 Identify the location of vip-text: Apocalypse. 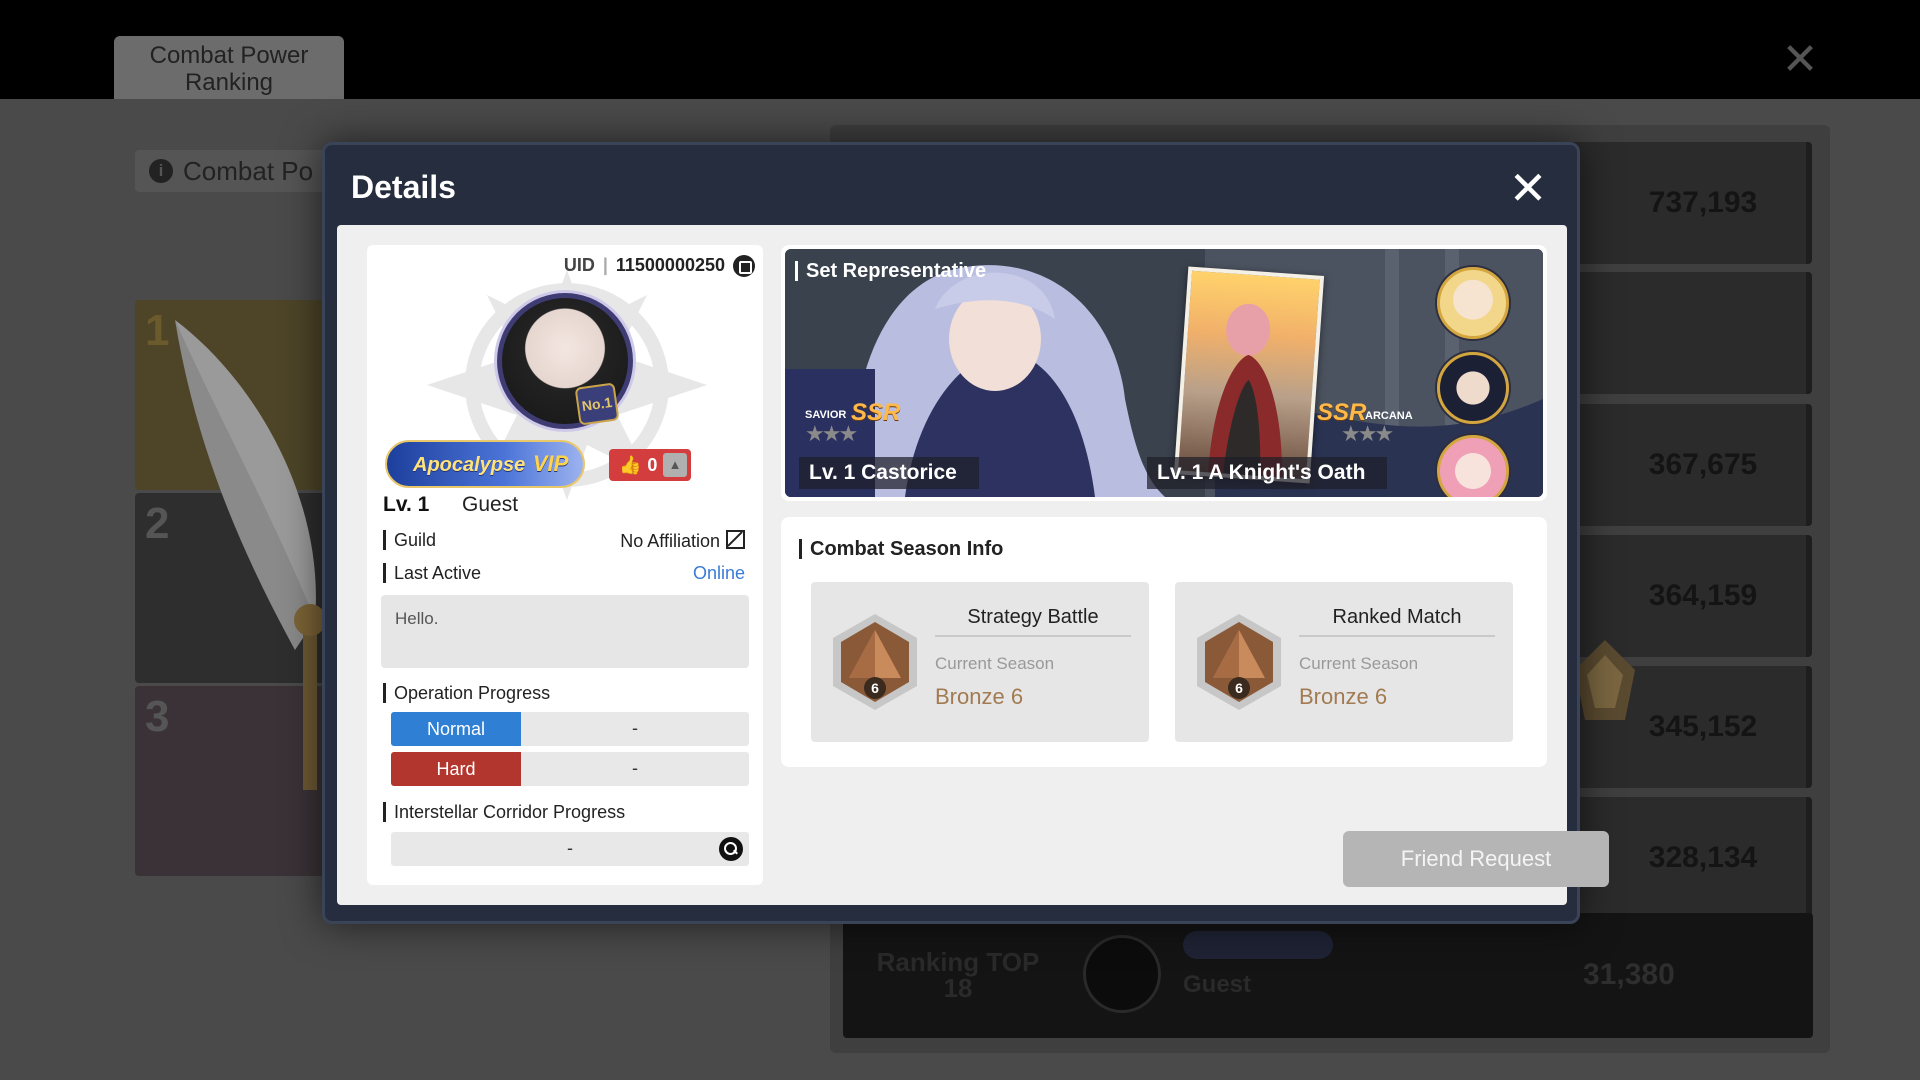
(469, 465).